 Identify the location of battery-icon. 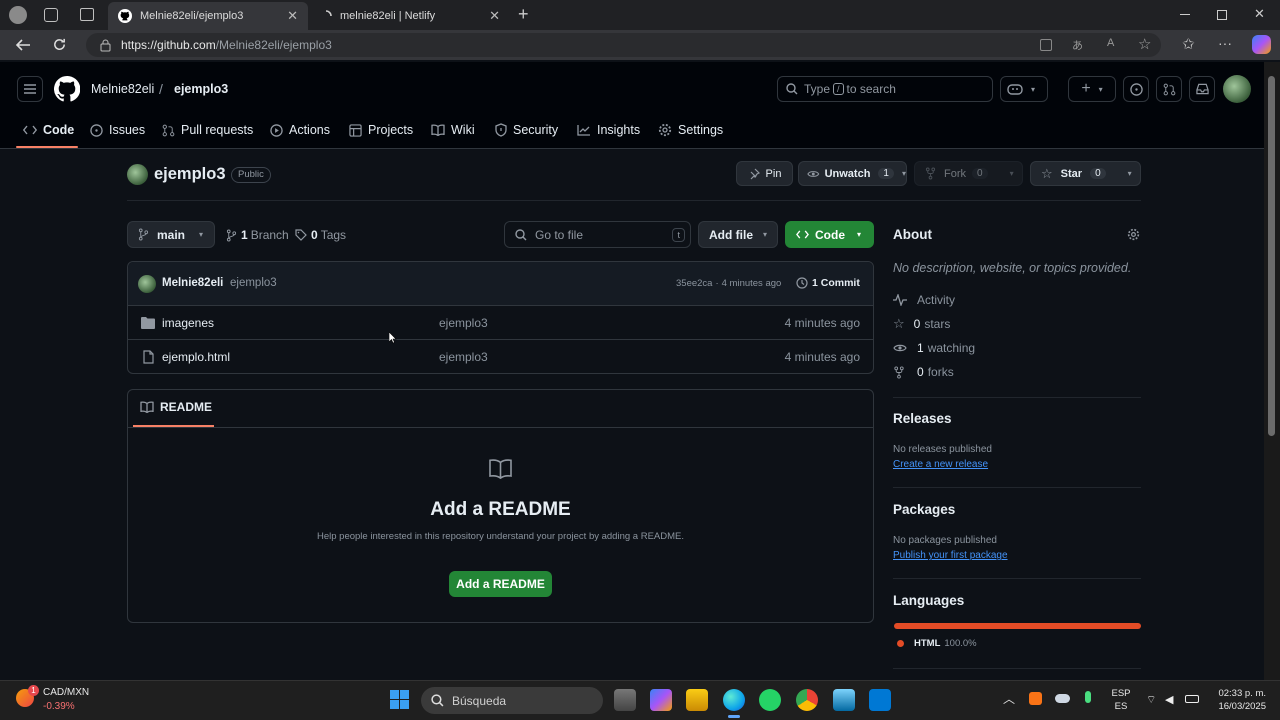
(1192, 699).